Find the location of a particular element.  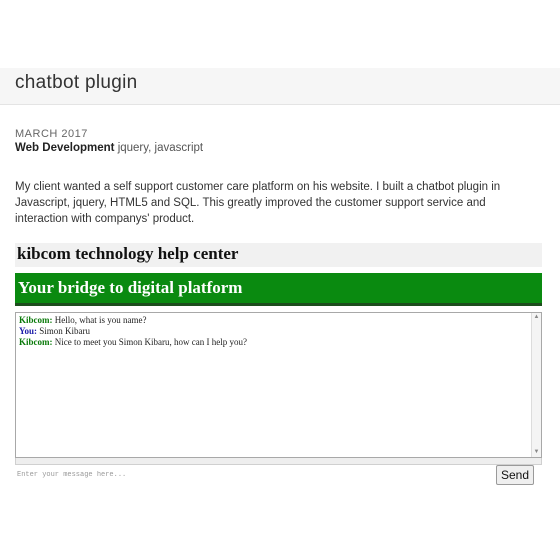

tags-link: jquery, javascript is located at coordinates (160, 148).